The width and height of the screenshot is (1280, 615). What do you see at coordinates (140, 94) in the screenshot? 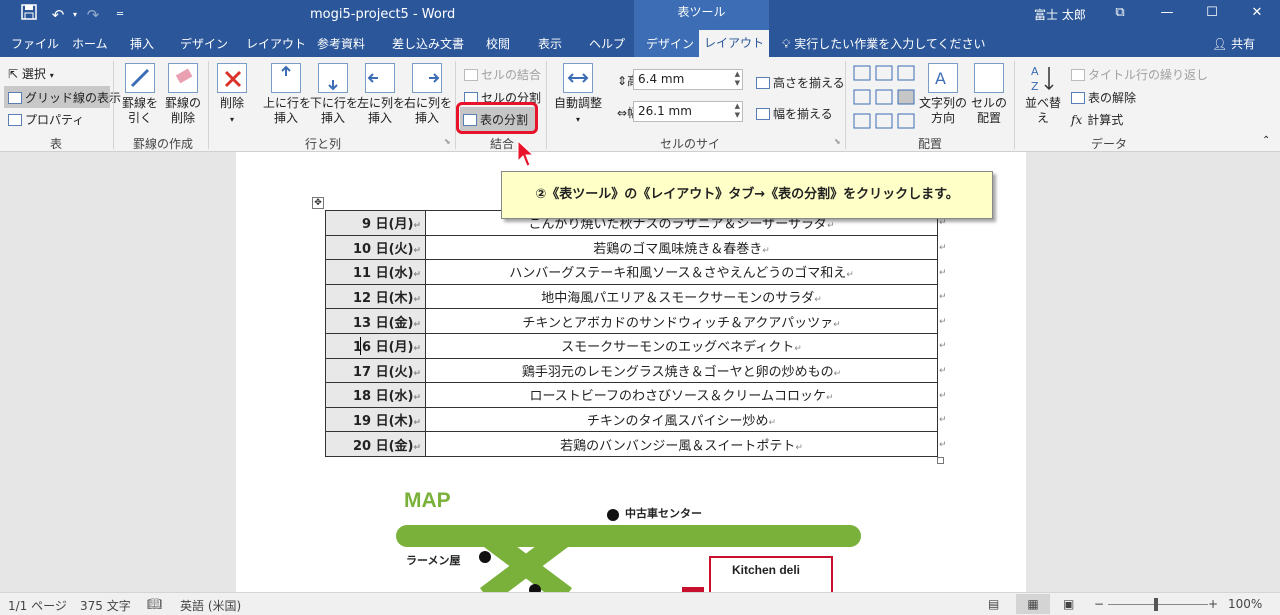
I see `draw-table-button: 罫線を 引く` at bounding box center [140, 94].